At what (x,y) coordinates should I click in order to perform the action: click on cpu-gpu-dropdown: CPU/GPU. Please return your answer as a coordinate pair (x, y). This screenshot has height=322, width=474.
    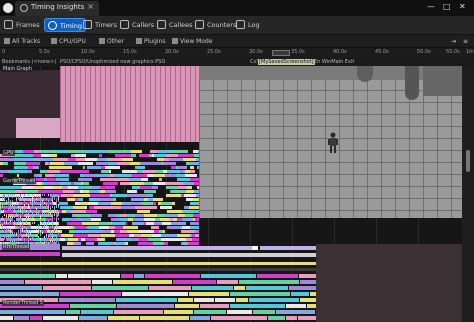
    Looking at the image, I should click on (68, 41).